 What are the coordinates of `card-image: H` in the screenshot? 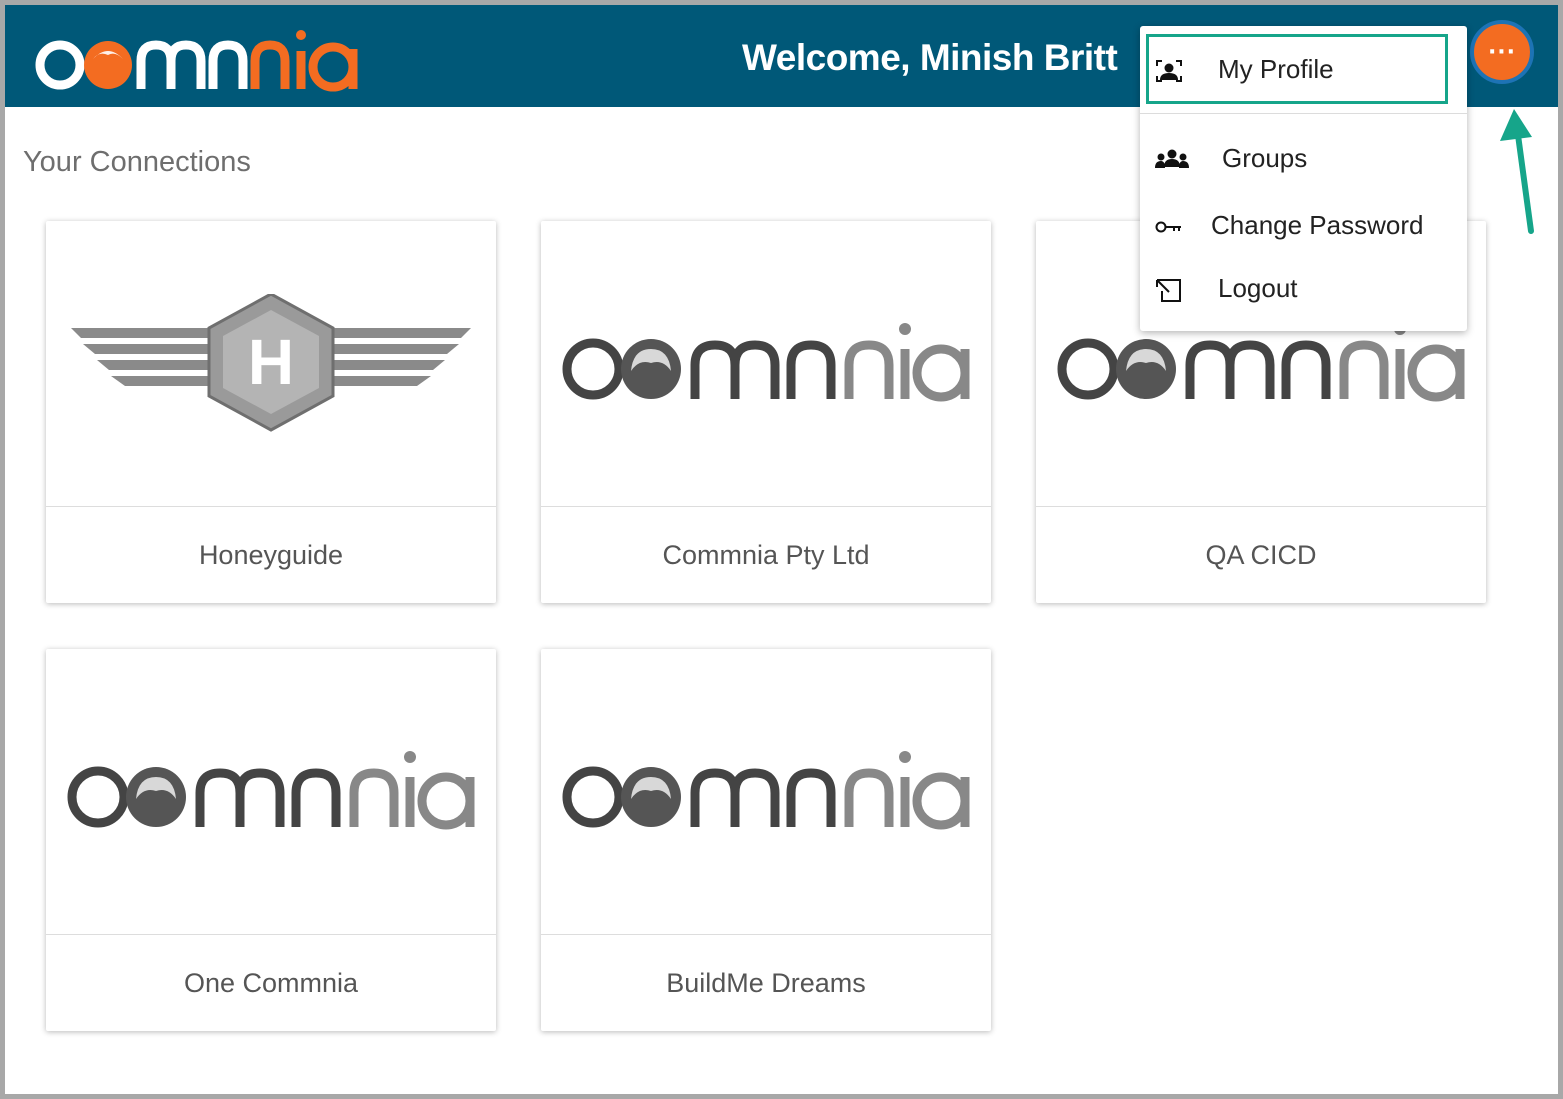 It's located at (271, 363).